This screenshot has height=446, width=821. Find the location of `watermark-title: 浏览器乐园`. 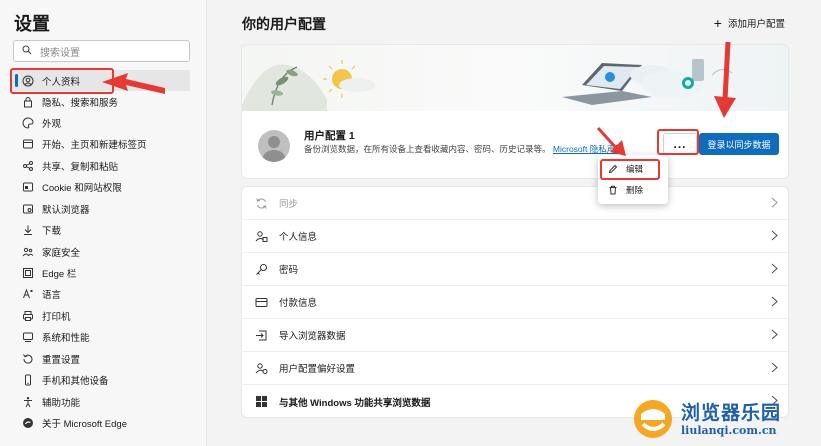

watermark-title: 浏览器乐园 is located at coordinates (731, 413).